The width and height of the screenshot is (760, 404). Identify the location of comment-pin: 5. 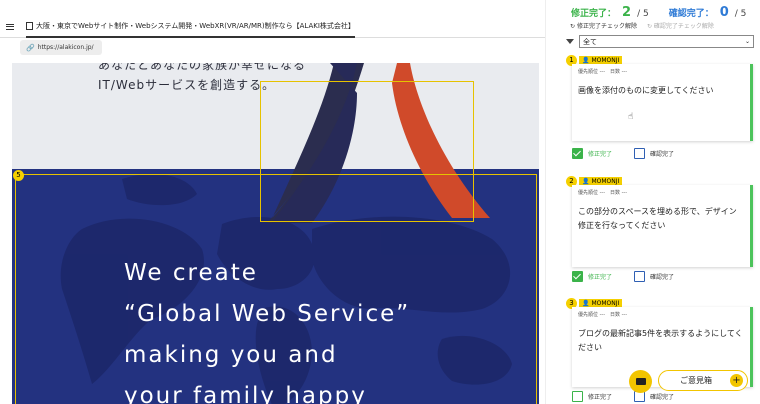
(18, 175).